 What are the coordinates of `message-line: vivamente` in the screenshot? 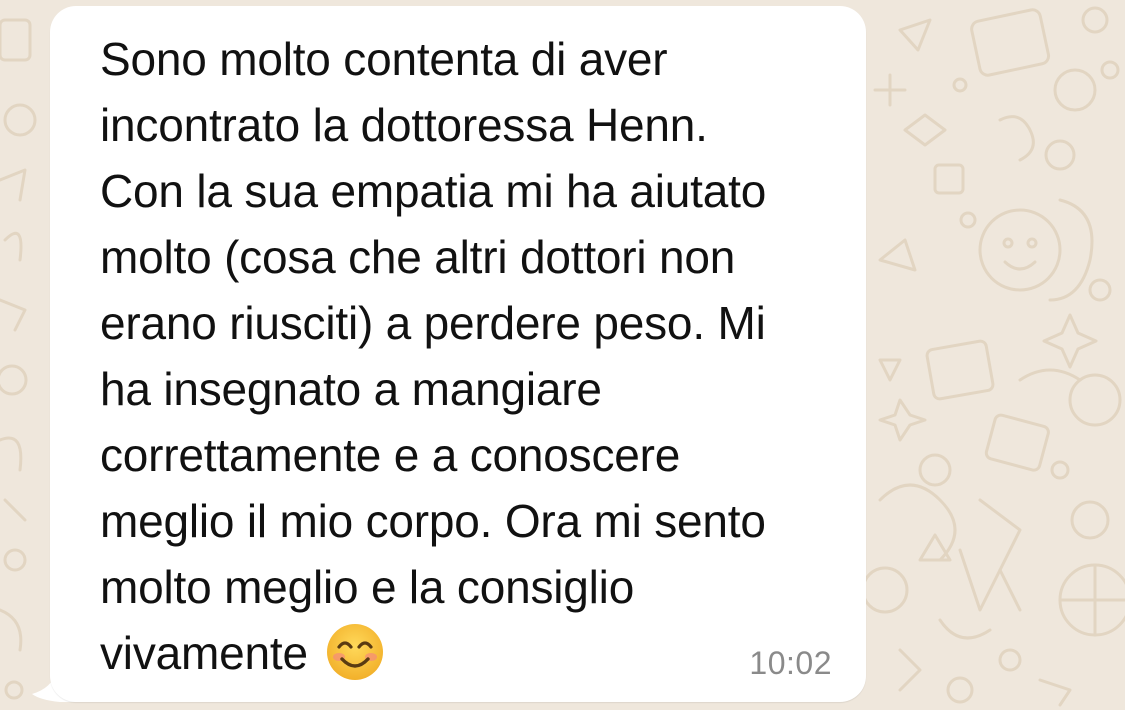 It's located at (204, 653).